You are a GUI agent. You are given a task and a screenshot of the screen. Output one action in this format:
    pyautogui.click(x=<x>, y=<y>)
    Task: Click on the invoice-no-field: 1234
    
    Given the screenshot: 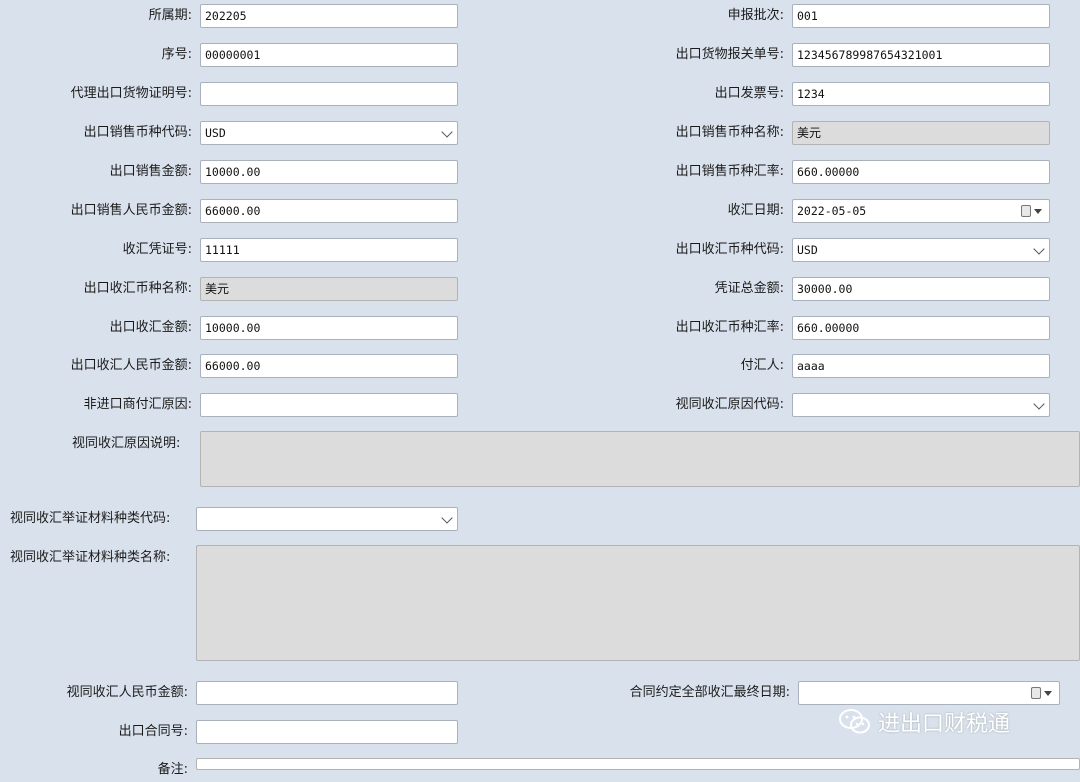 What is the action you would take?
    pyautogui.click(x=921, y=94)
    